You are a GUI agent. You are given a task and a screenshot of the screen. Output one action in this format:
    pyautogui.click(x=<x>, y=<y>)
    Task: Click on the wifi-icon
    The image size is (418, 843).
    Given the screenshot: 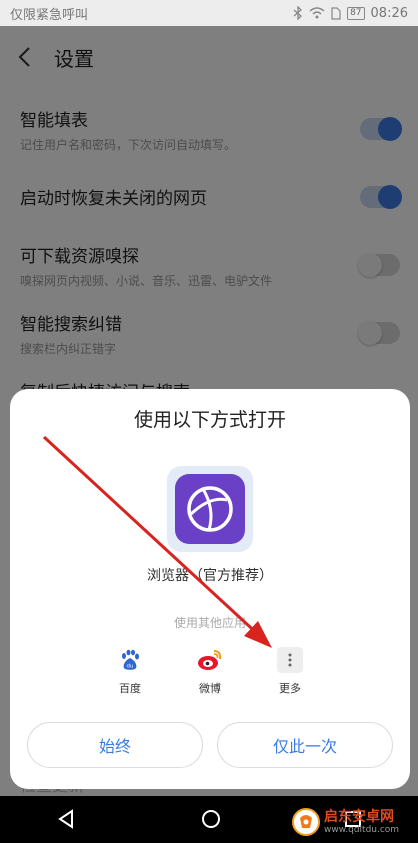 What is the action you would take?
    pyautogui.click(x=317, y=13)
    